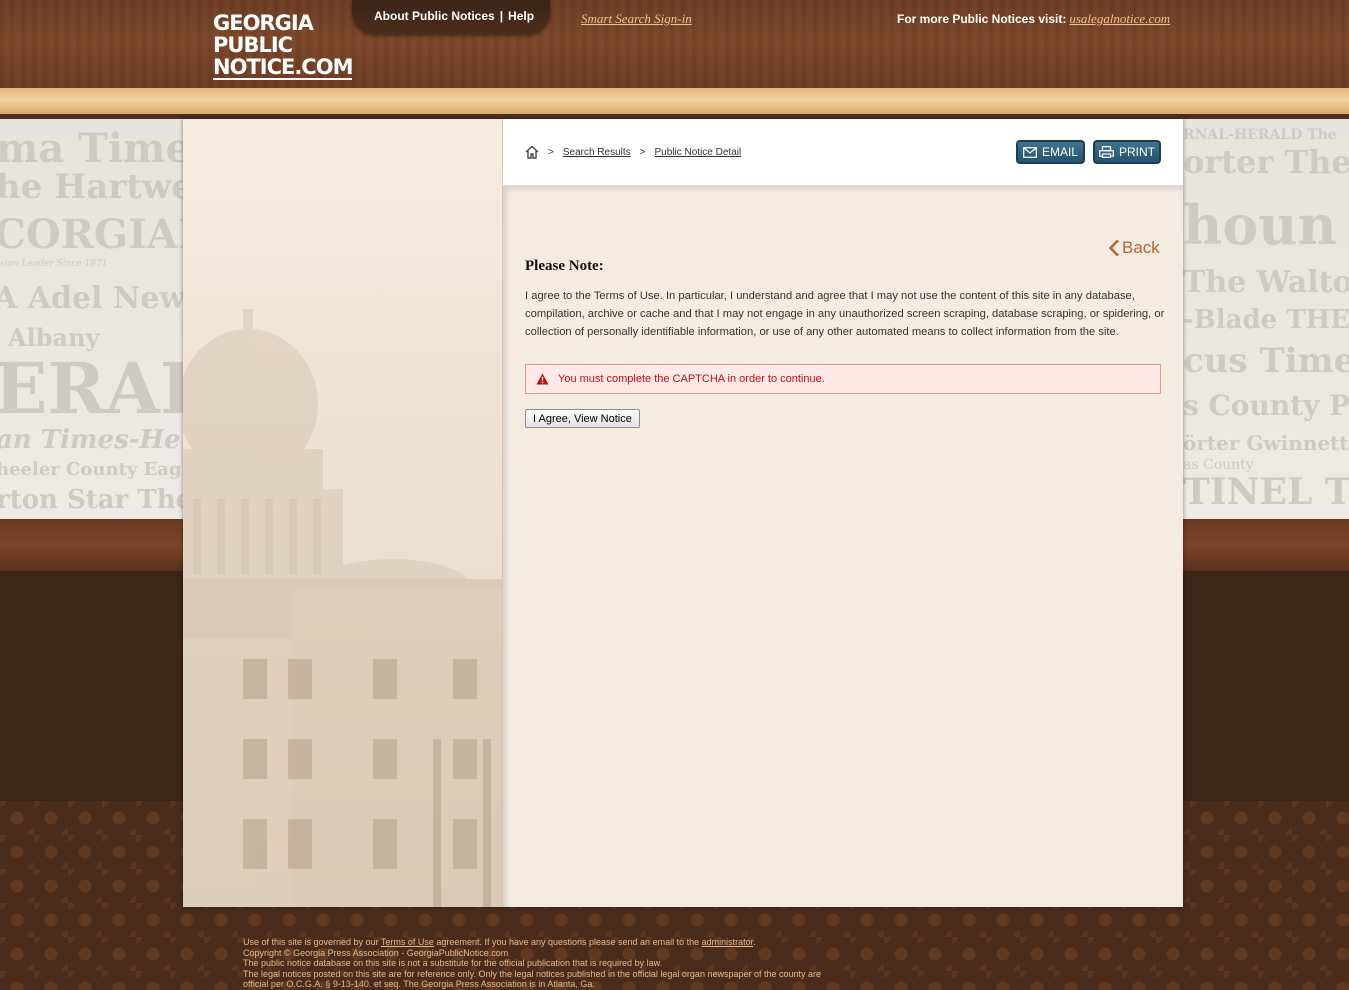  Describe the element at coordinates (1266, 225) in the screenshot. I see `masthead-text: houn T` at that location.